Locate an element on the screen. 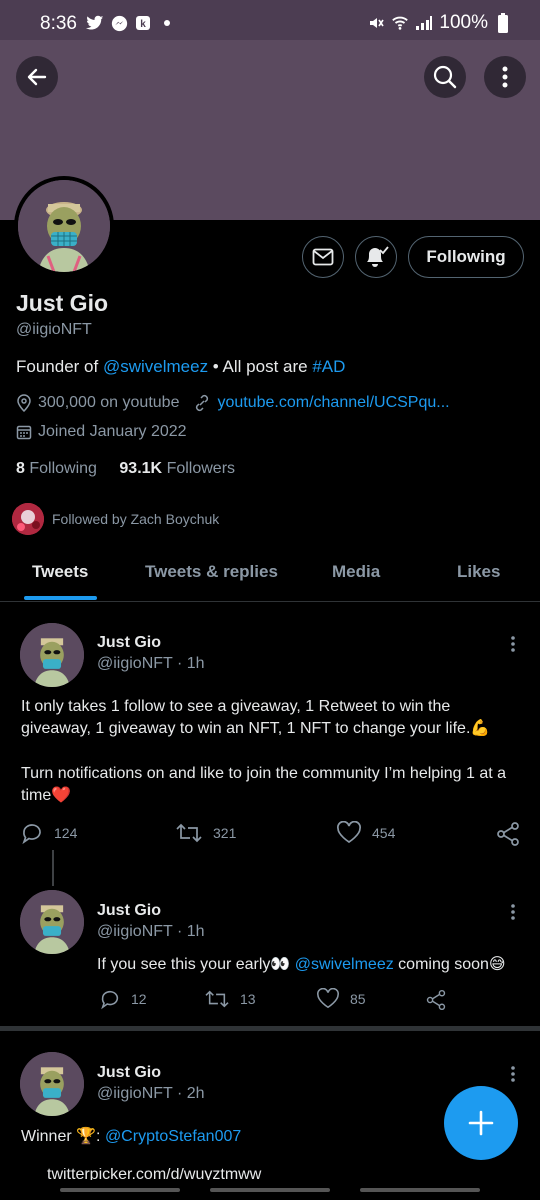 The height and width of the screenshot is (1200, 540). wifi-icon is located at coordinates (400, 23).